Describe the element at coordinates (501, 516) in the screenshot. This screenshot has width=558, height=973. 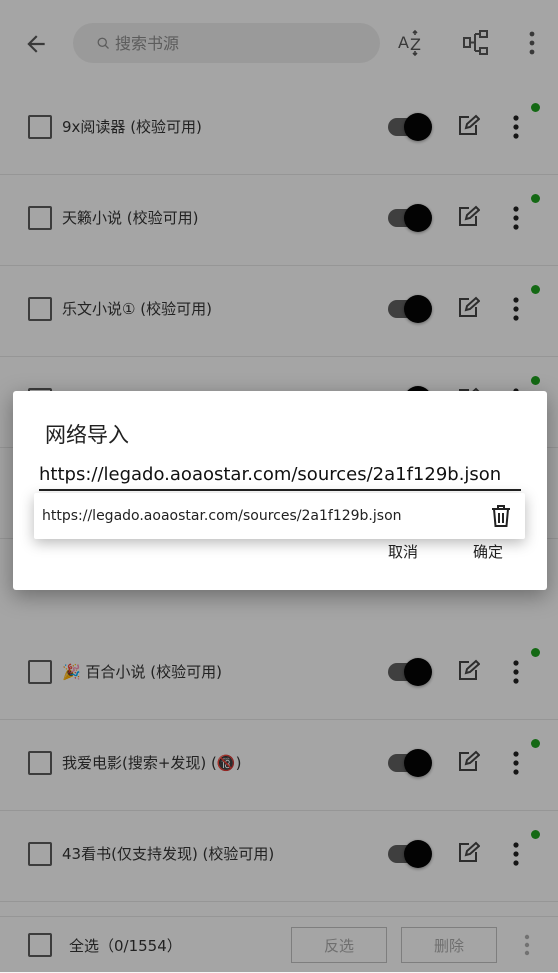
I see `trash-icon` at that location.